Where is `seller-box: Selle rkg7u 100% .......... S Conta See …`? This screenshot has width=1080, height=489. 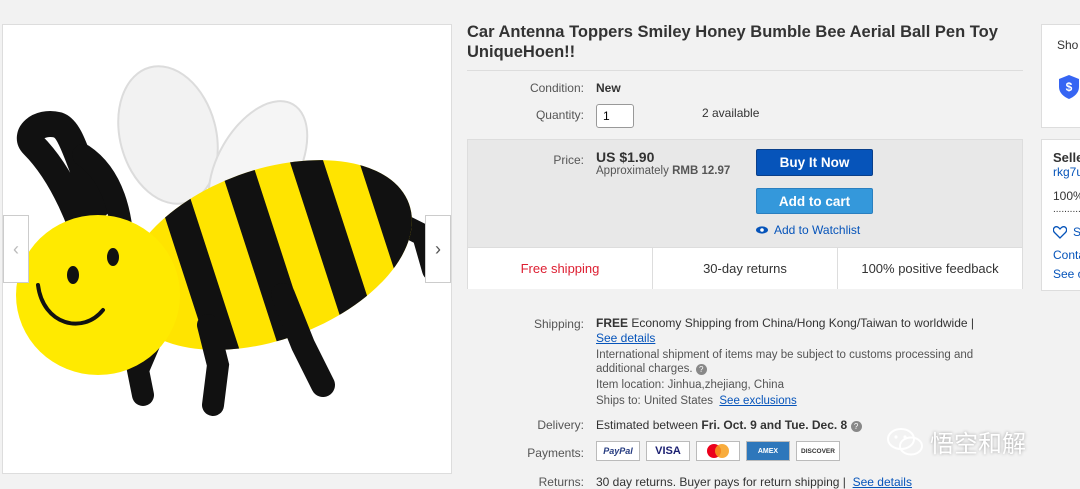
seller-box: Selle rkg7u 100% .......... S Conta See … is located at coordinates (1060, 215).